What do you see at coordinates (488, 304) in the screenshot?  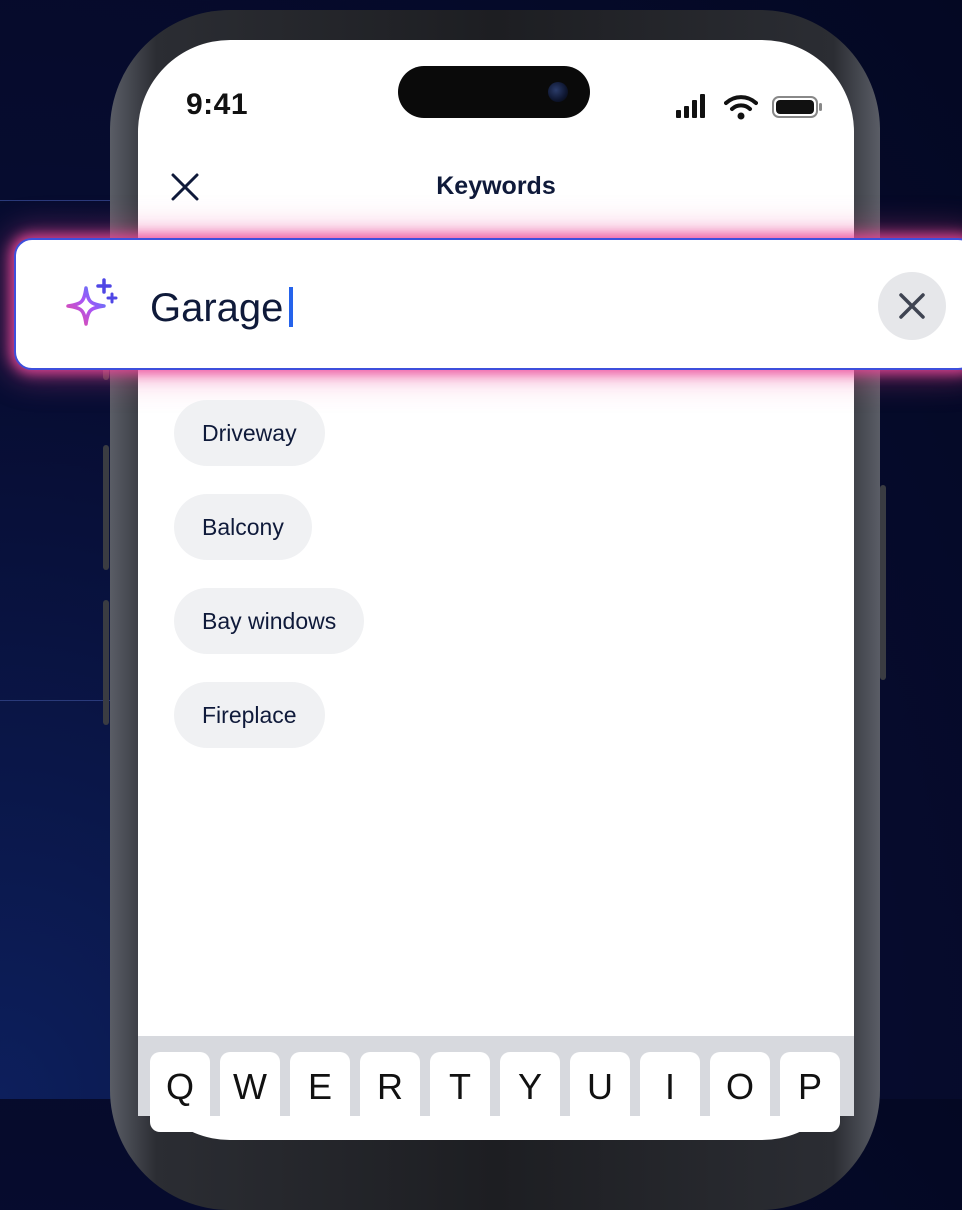 I see `keyword-search-input: Garage` at bounding box center [488, 304].